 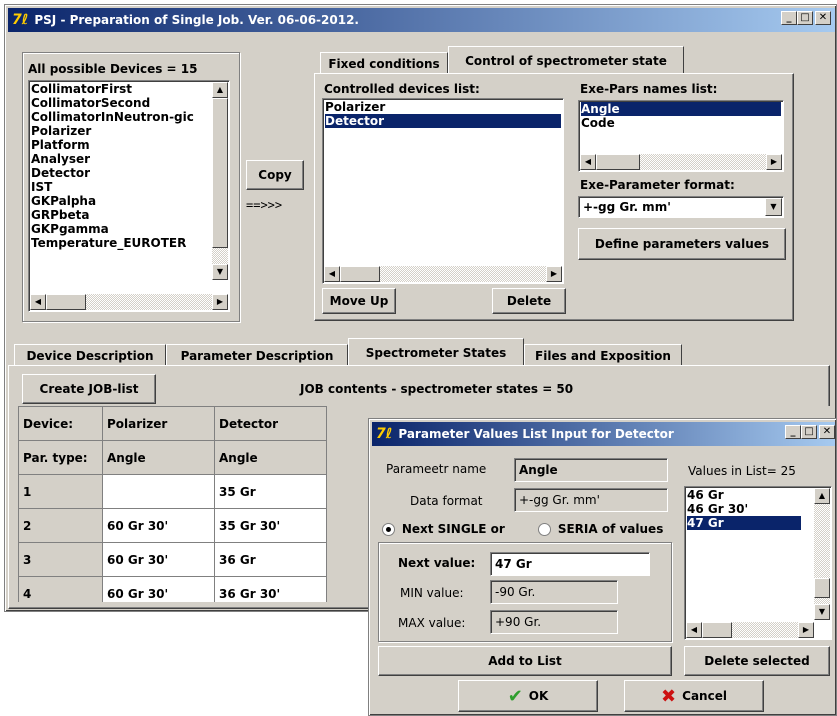 I want to click on device-list-item: CollimatorFirst, so click(x=119, y=89).